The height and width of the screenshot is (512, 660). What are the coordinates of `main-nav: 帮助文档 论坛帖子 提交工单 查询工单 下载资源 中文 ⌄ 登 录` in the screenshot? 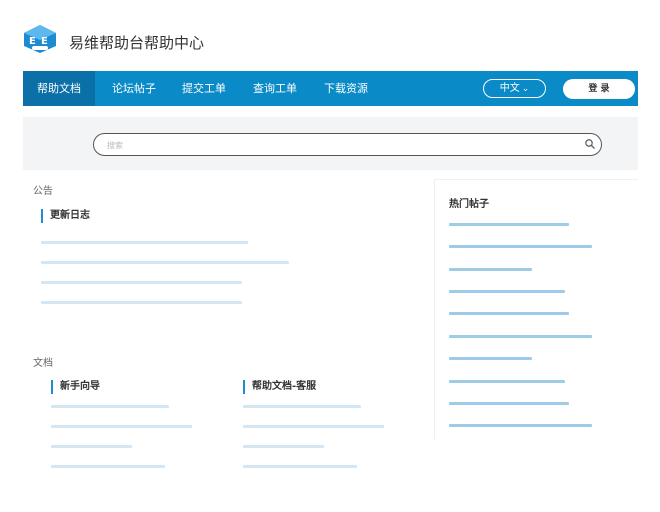 It's located at (330, 88).